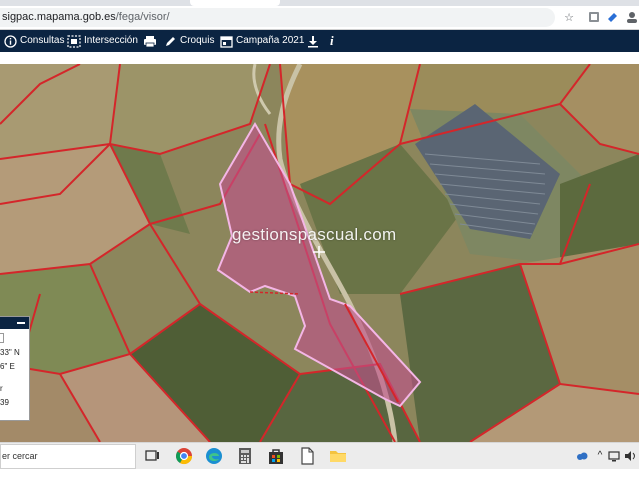 The height and width of the screenshot is (480, 639). Describe the element at coordinates (10, 41) in the screenshot. I see `info-icon` at that location.